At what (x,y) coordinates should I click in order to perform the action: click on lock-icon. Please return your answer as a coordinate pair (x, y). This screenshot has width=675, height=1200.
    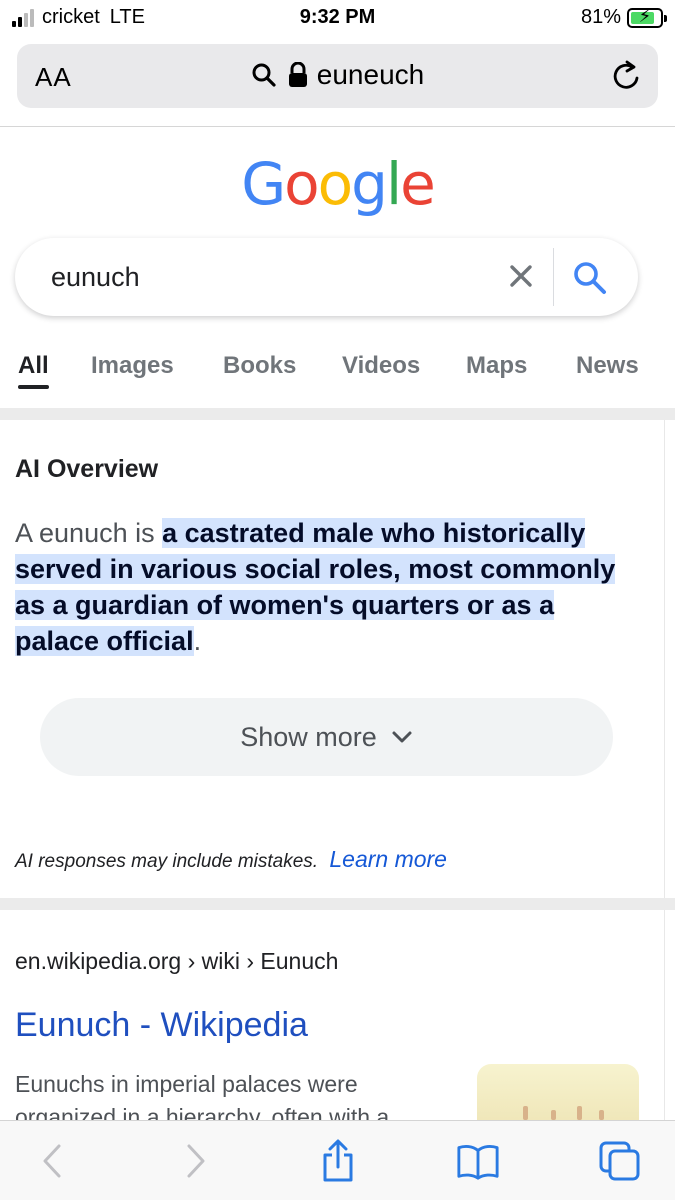
    Looking at the image, I should click on (297, 74).